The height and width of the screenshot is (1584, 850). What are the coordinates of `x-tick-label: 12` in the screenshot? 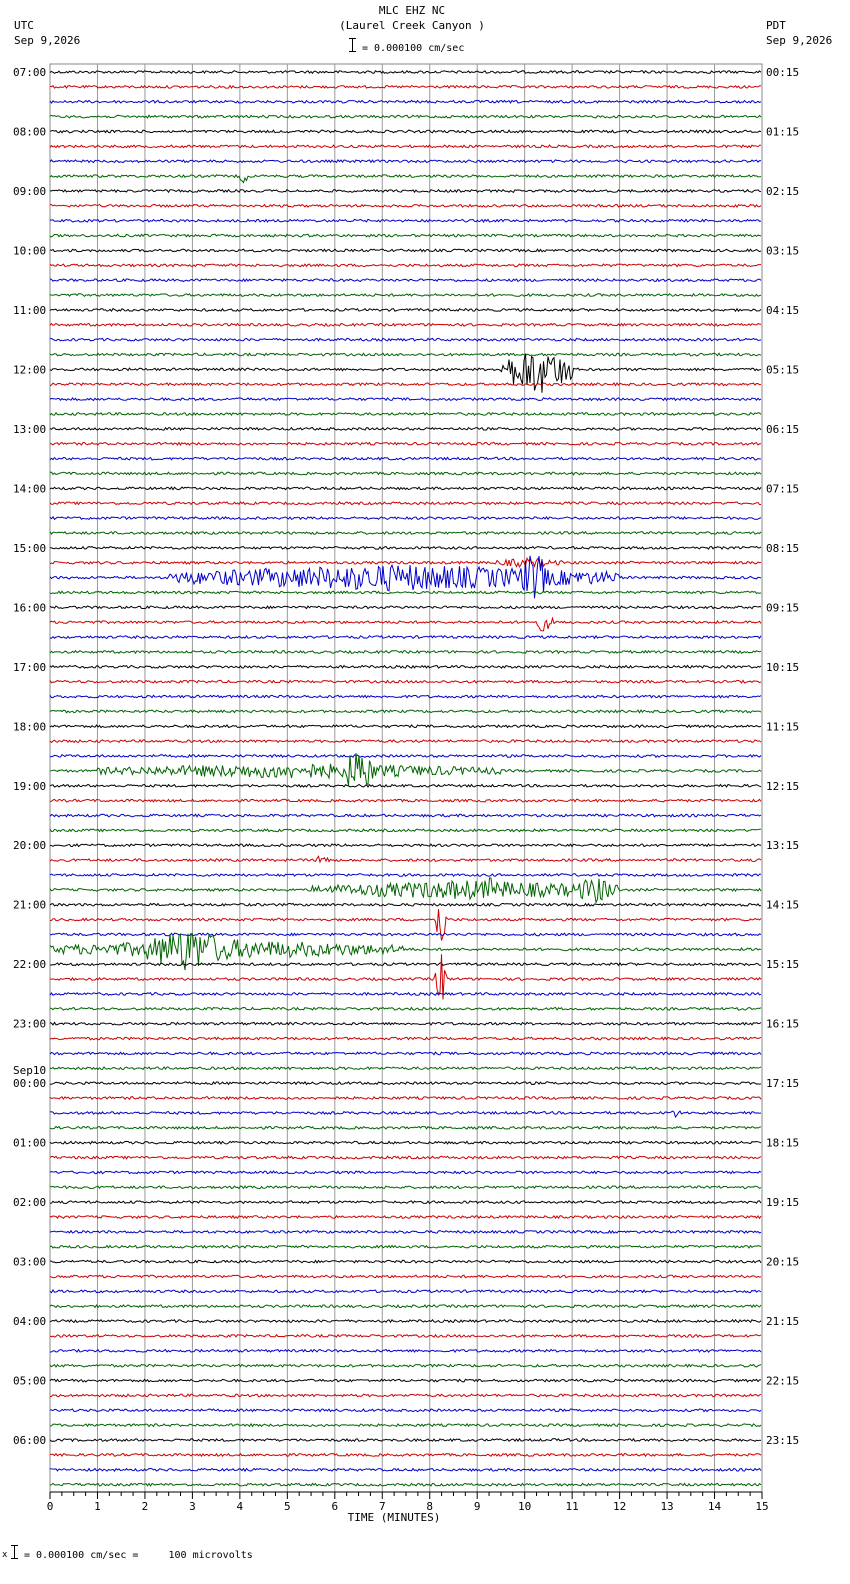 It's located at (619, 1506).